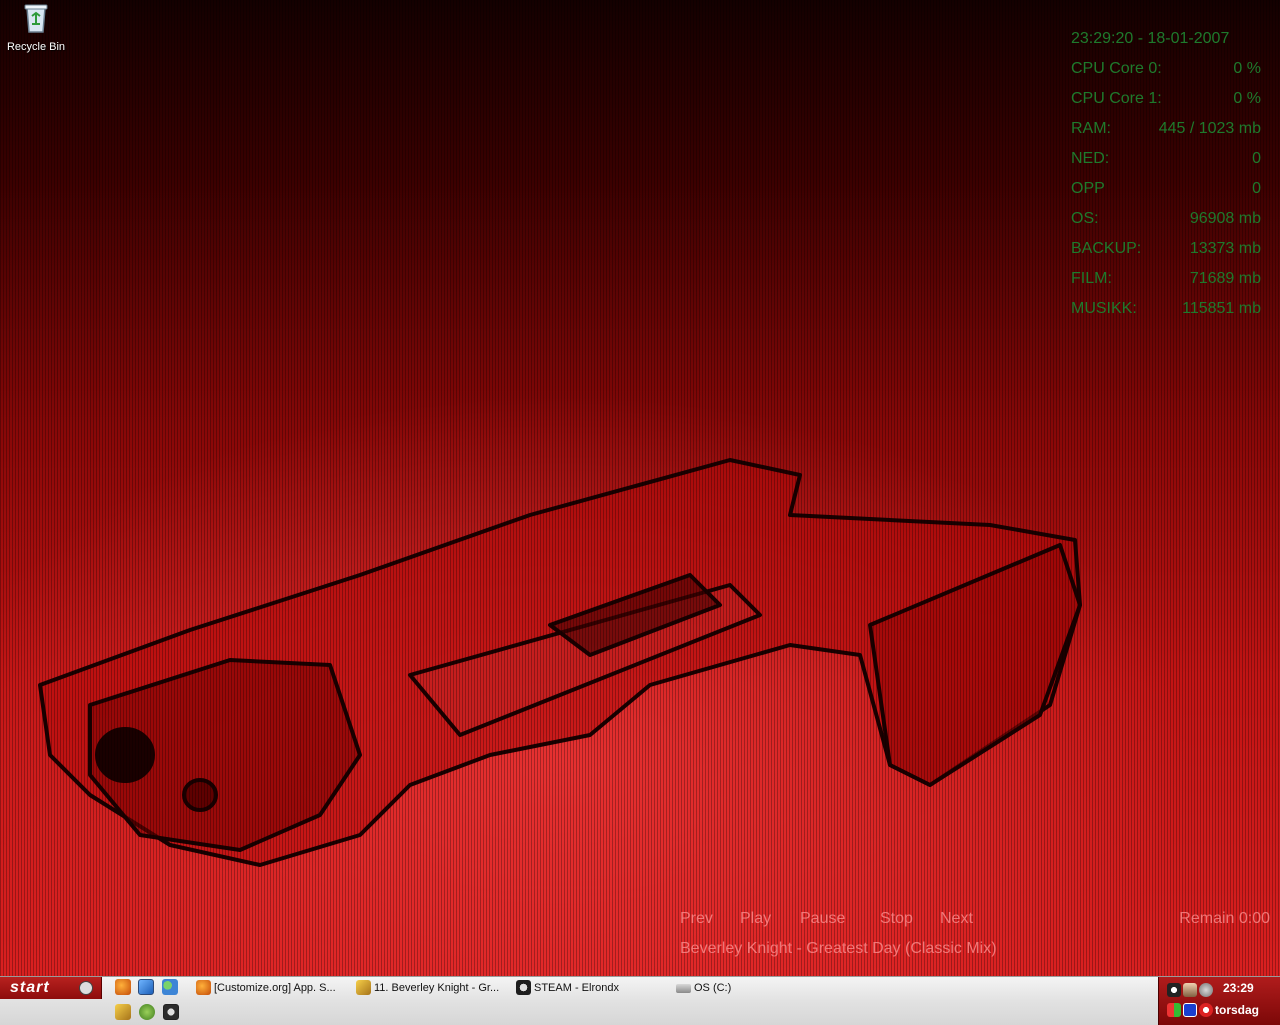 Image resolution: width=1280 pixels, height=1025 pixels. Describe the element at coordinates (1190, 1010) in the screenshot. I see `media-tray-icon` at that location.